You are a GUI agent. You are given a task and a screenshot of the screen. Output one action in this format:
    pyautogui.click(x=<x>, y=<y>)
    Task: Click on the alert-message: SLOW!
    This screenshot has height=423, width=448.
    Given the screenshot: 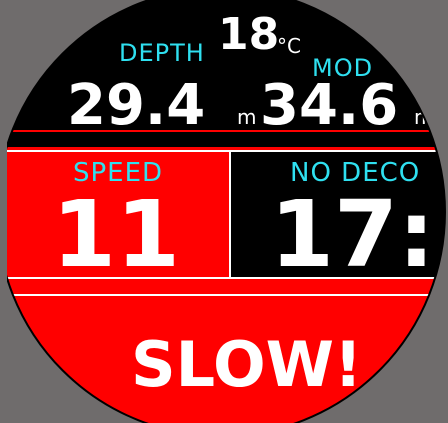 What is the action you would take?
    pyautogui.click(x=246, y=364)
    